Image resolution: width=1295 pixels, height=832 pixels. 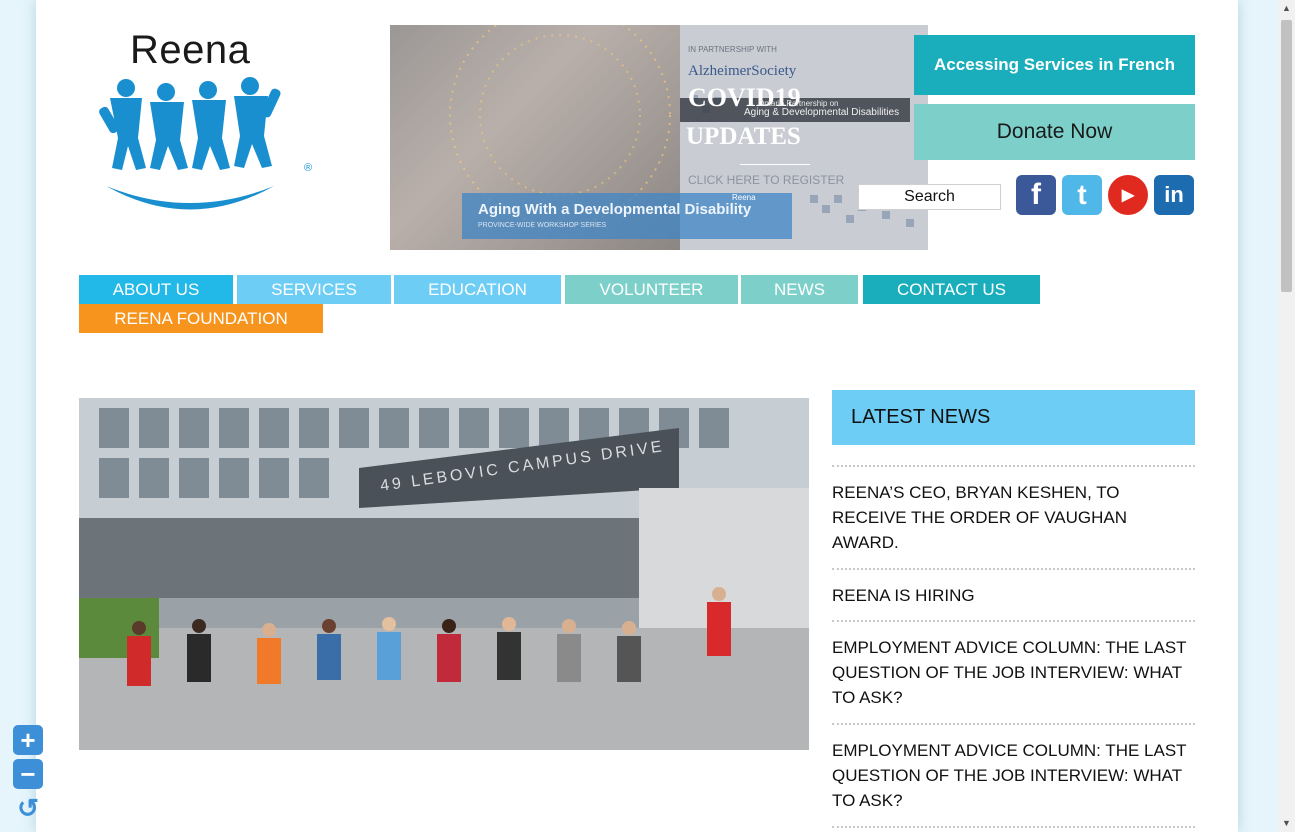 I want to click on minus-icon: −, so click(x=28, y=774).